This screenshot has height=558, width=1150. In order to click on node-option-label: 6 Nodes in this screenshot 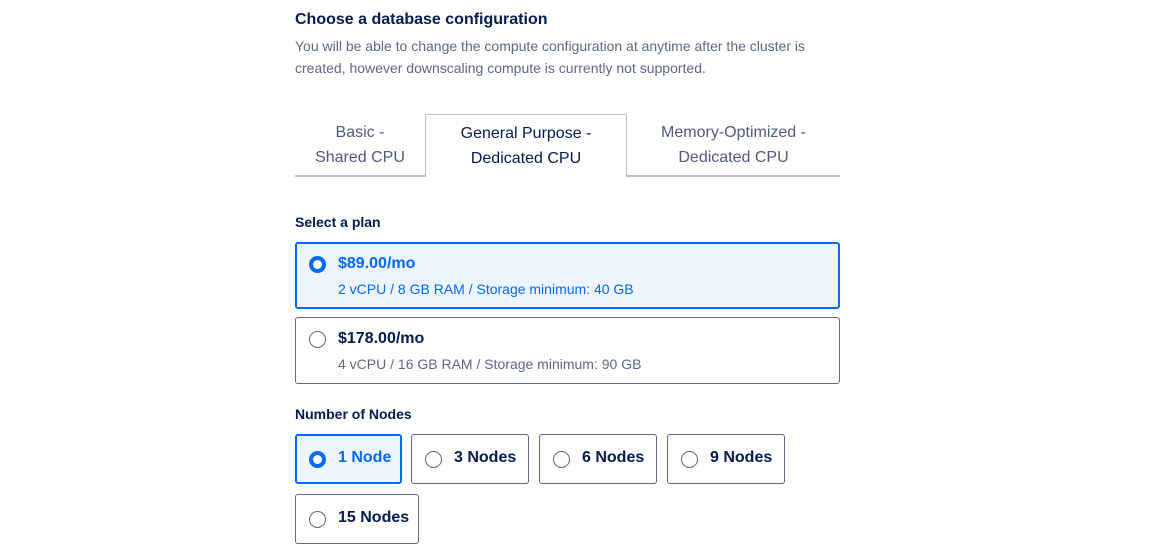, I will do `click(613, 457)`.